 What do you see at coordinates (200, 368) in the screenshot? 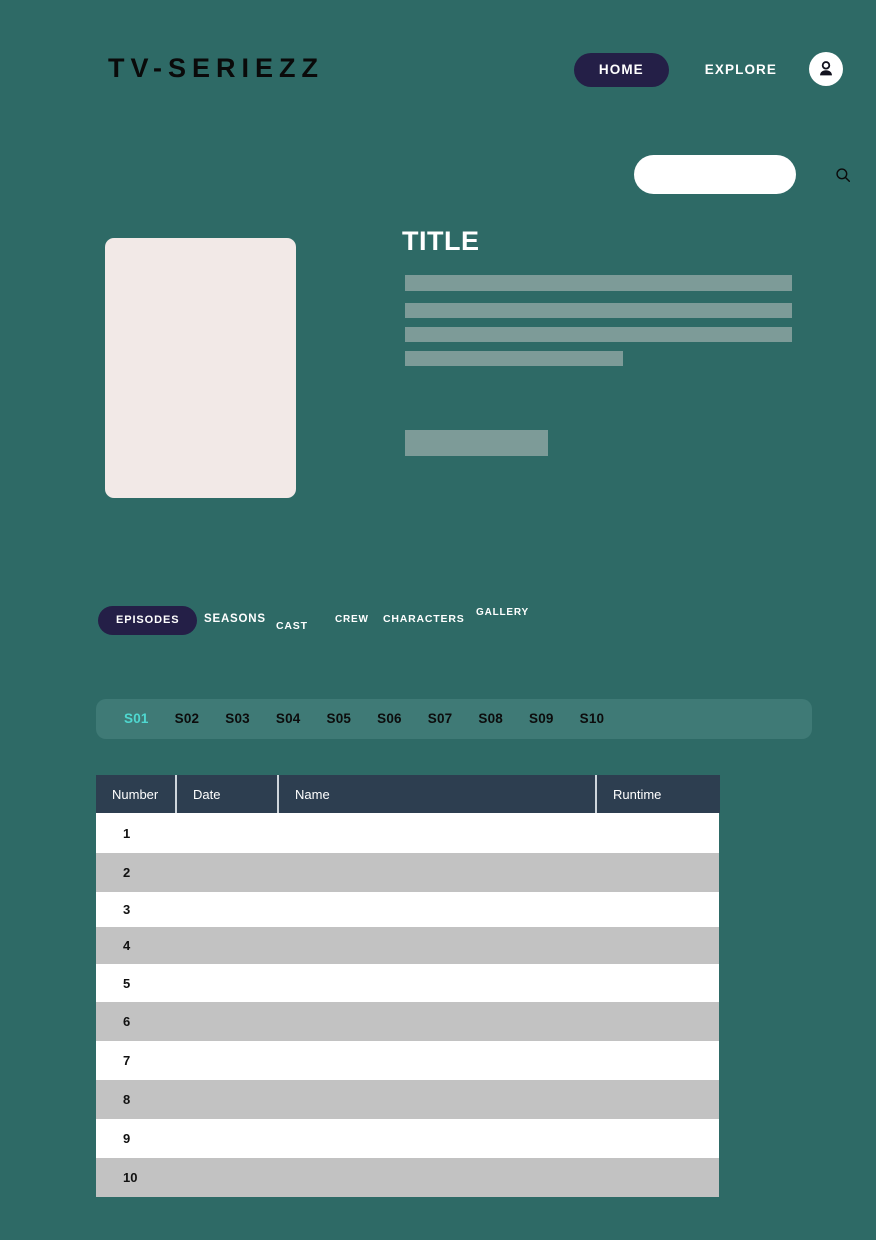
I see `series-poster-placeholder` at bounding box center [200, 368].